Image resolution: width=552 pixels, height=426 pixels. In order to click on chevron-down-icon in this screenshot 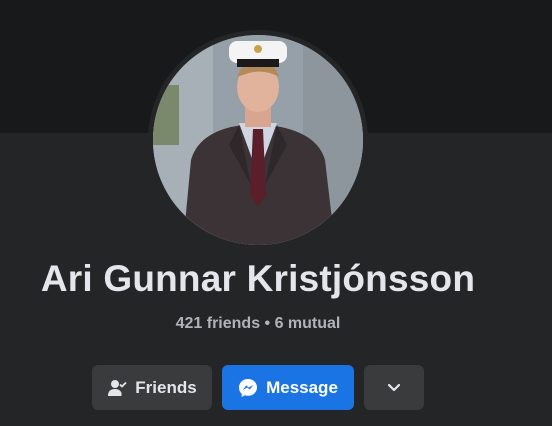, I will do `click(394, 388)`.